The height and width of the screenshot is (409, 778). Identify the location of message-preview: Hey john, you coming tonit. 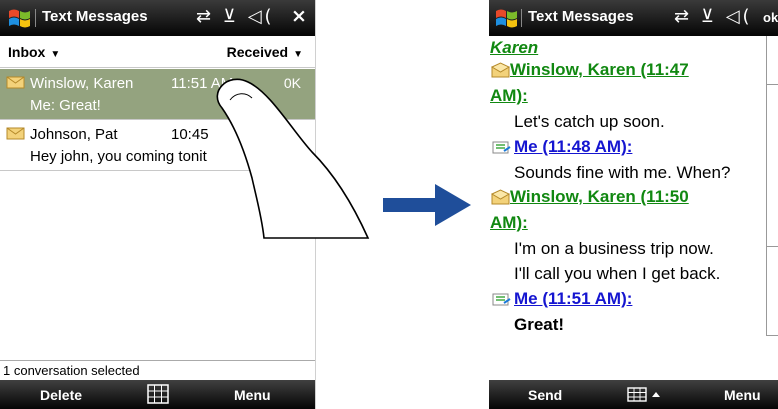
(118, 156).